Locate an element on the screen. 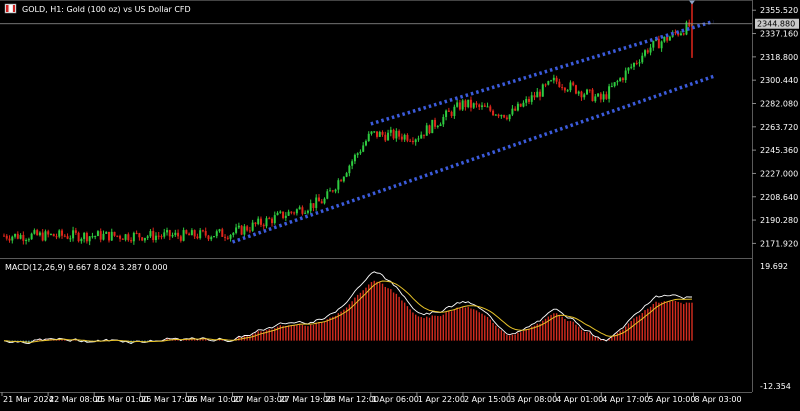 The height and width of the screenshot is (411, 800). time-label: 21 Mar 2024 is located at coordinates (28, 399).